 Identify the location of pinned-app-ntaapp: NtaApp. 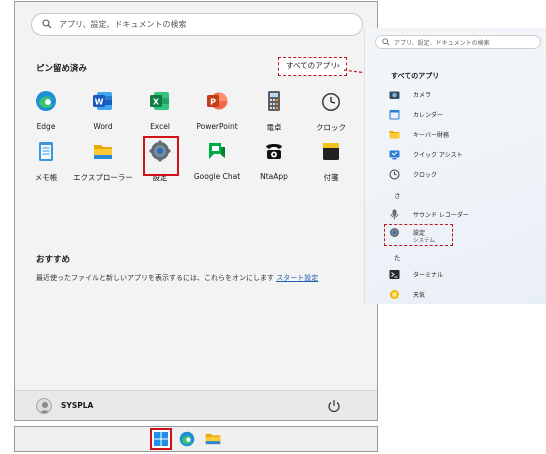
(274, 160).